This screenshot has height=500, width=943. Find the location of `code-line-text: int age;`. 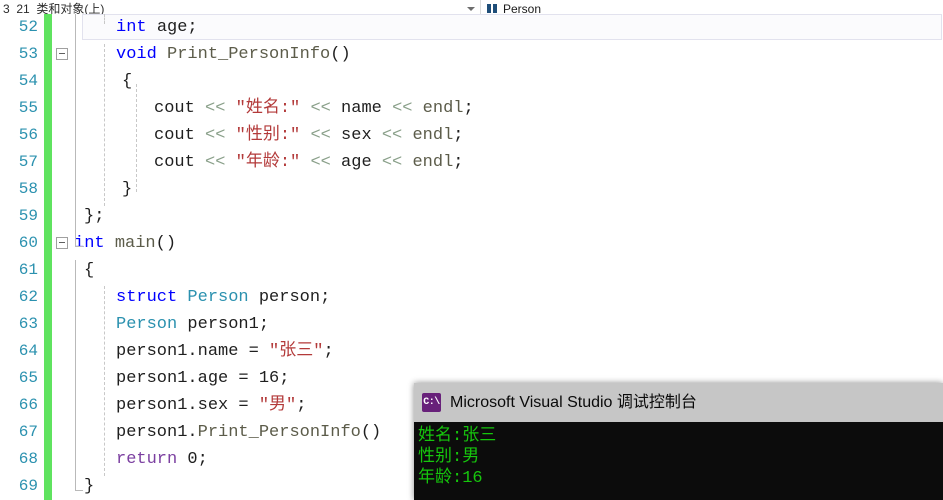

code-line-text: int age; is located at coordinates (508, 27).